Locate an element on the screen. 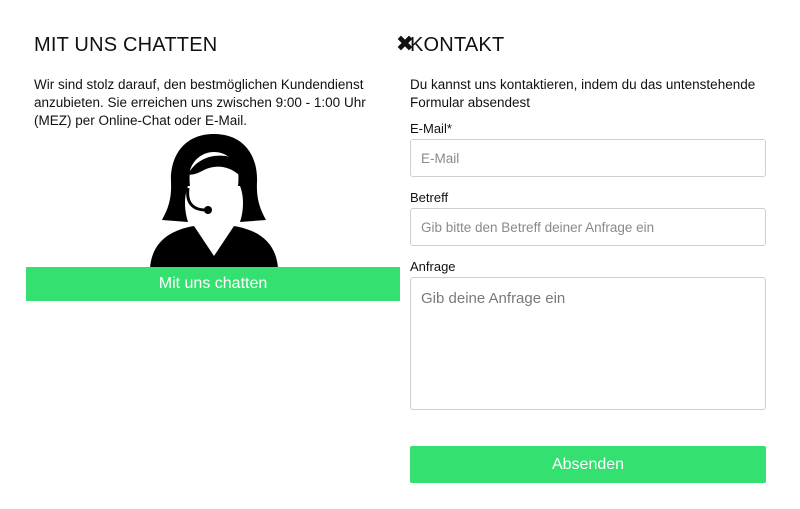 This screenshot has width=800, height=509. email-input is located at coordinates (588, 158).